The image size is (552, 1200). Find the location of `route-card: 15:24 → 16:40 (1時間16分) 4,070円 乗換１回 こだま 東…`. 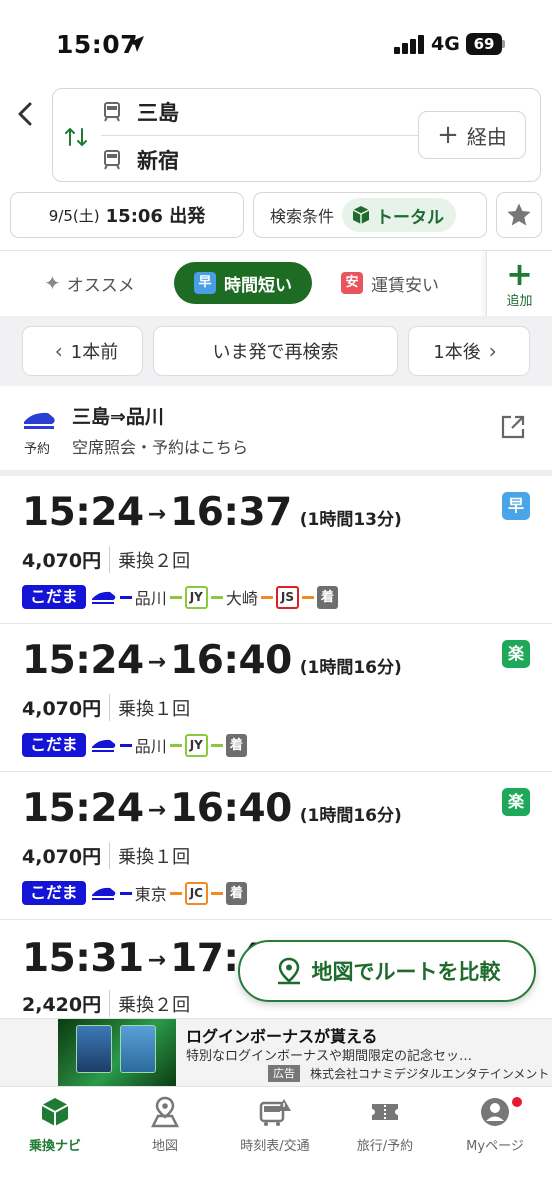

route-card: 15:24 → 16:40 (1時間16分) 4,070円 乗換１回 こだま 東… is located at coordinates (276, 846).